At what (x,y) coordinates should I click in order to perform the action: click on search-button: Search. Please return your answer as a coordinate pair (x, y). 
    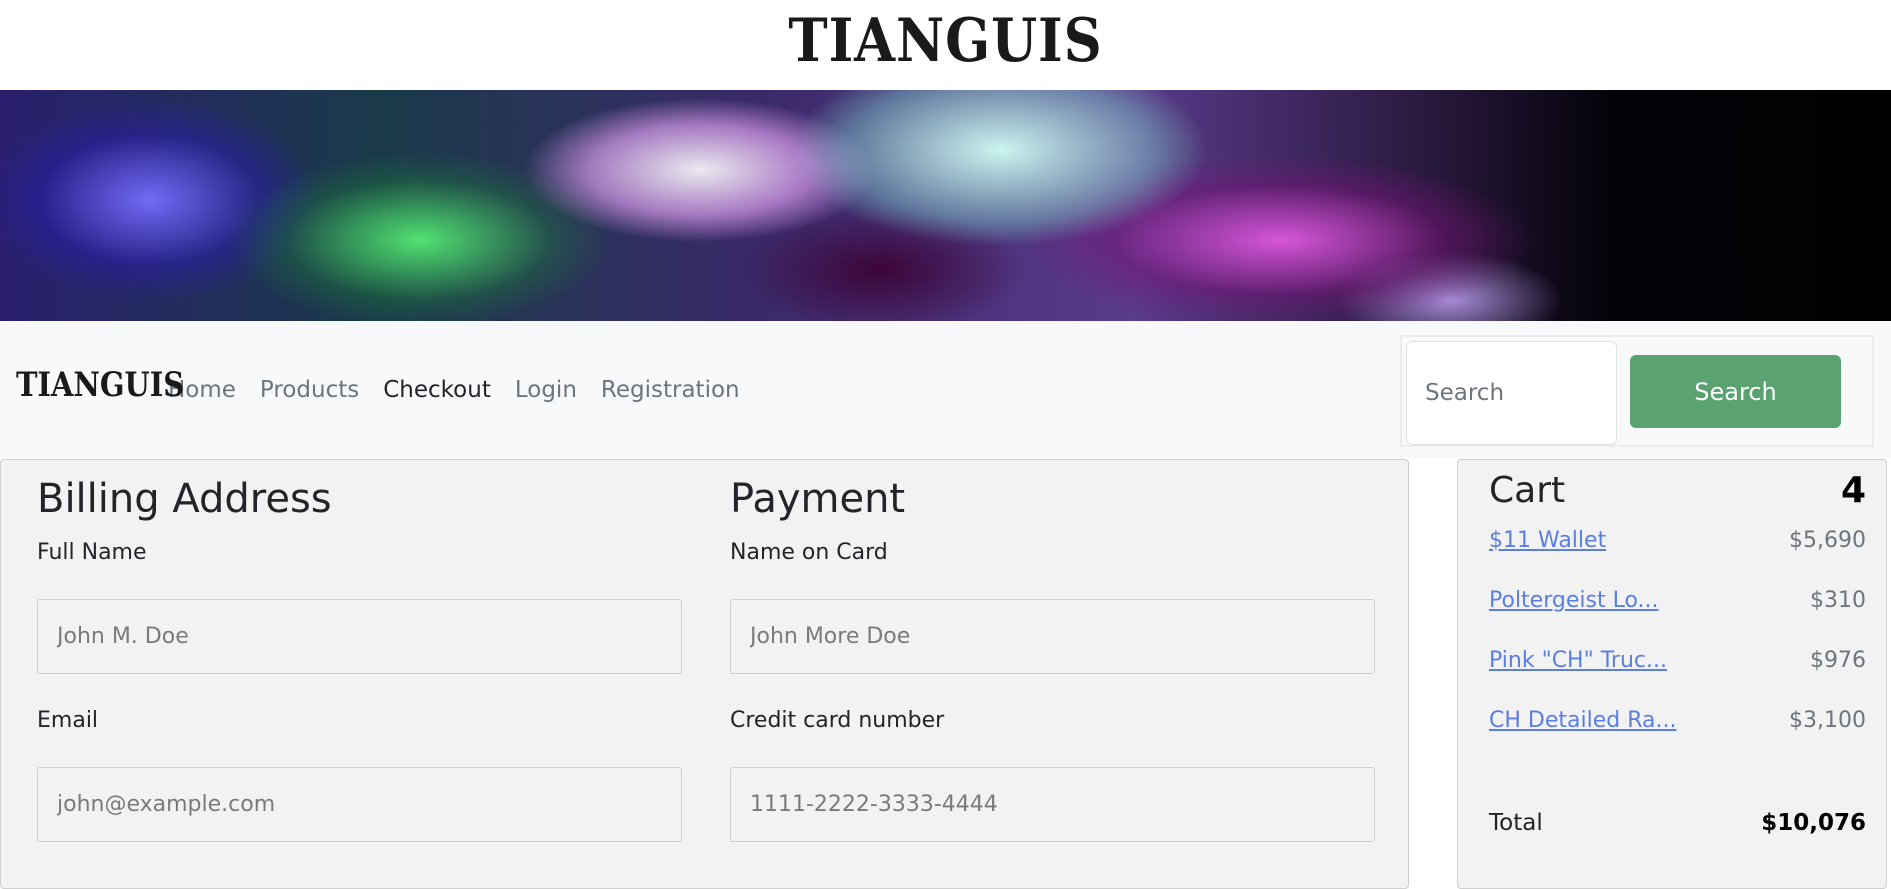
    Looking at the image, I should click on (1735, 391).